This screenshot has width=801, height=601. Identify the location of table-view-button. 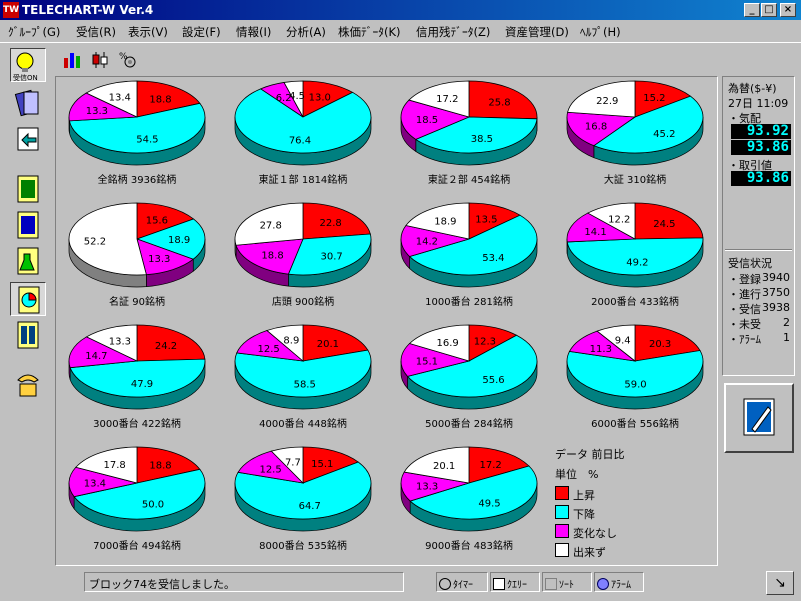
(28, 225).